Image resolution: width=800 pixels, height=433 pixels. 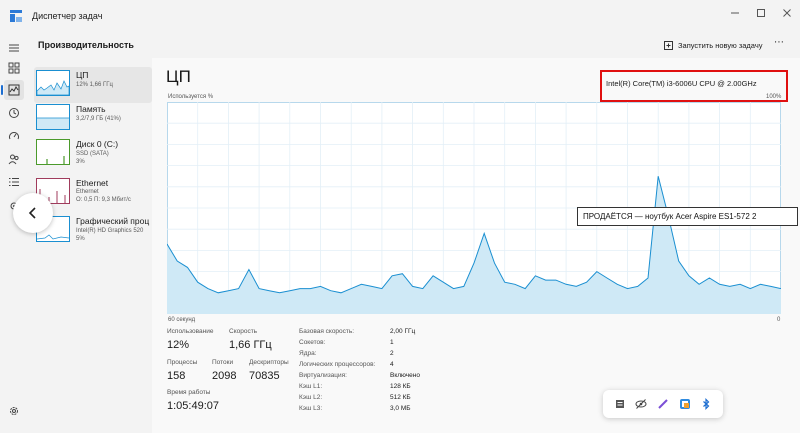 What do you see at coordinates (223, 362) in the screenshot?
I see `threads-label: Потоки` at bounding box center [223, 362].